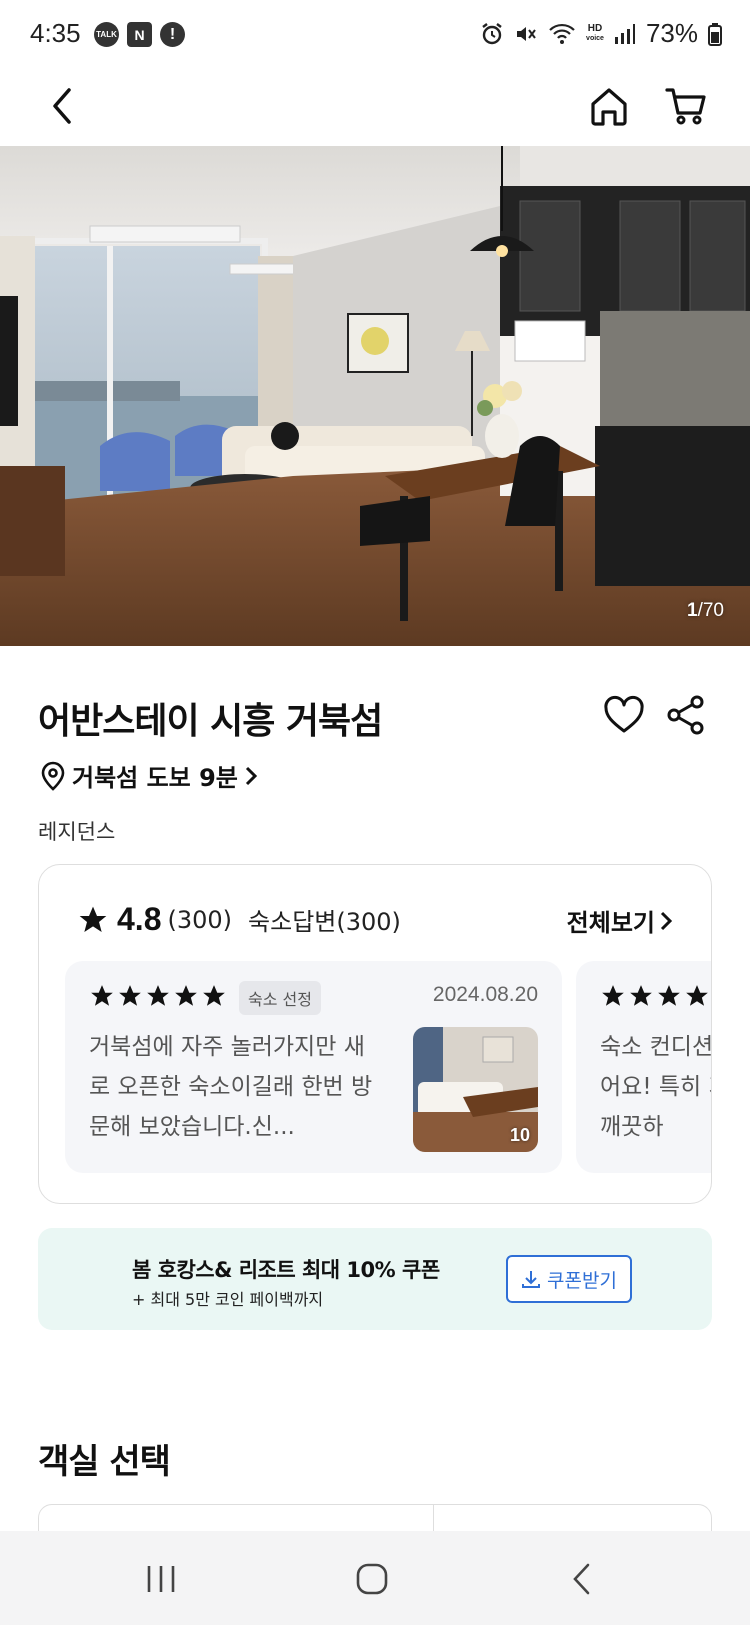 The image size is (750, 1625). I want to click on recent-apps-button, so click(161, 1579).